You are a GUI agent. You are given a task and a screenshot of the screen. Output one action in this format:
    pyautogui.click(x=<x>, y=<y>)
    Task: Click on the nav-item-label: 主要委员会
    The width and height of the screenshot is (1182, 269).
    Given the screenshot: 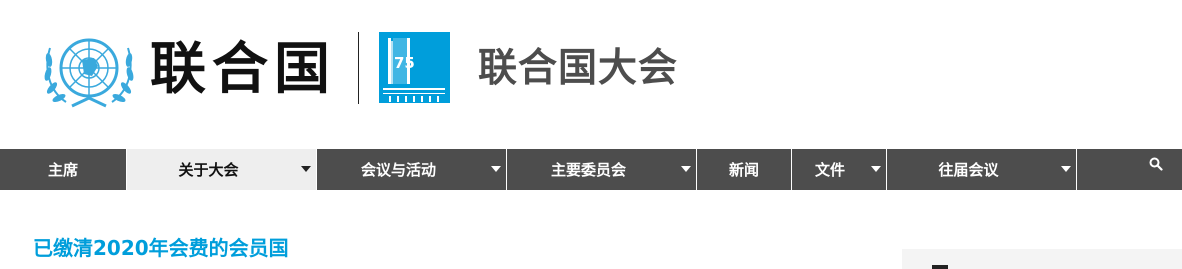 What is the action you would take?
    pyautogui.click(x=588, y=170)
    